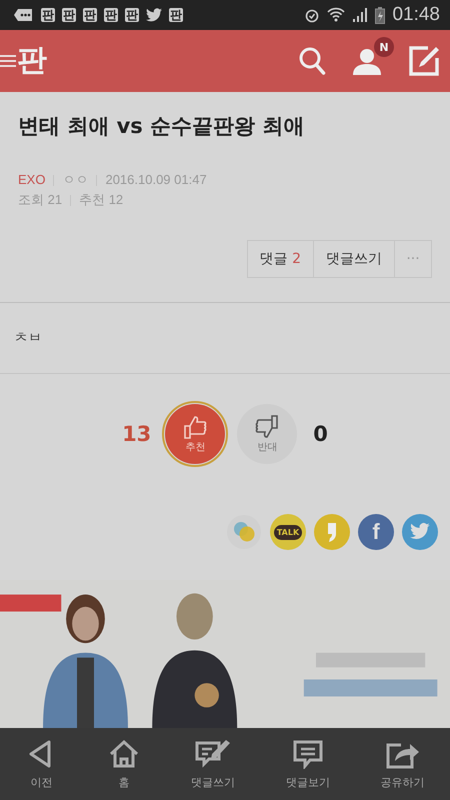  I want to click on signal-icon, so click(360, 15).